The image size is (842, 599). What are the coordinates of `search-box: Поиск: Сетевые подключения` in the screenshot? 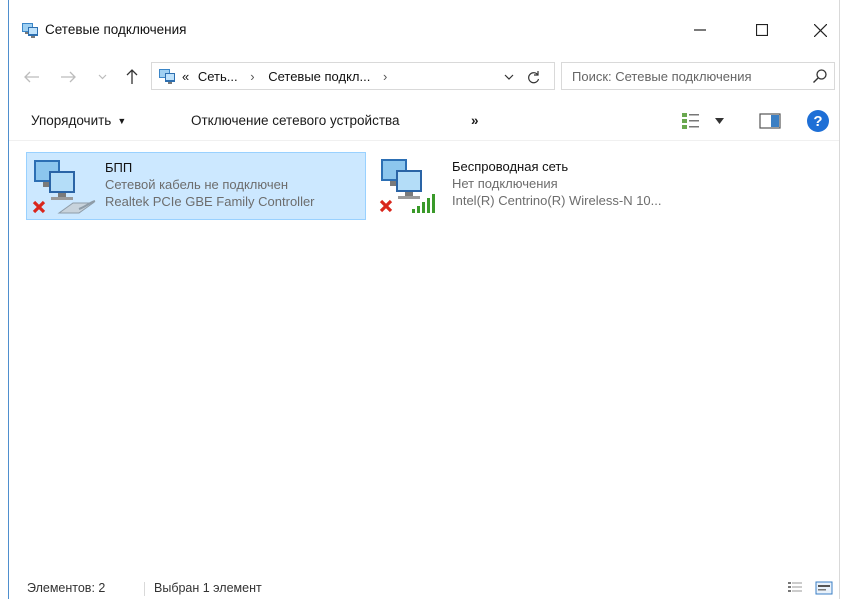 It's located at (698, 76).